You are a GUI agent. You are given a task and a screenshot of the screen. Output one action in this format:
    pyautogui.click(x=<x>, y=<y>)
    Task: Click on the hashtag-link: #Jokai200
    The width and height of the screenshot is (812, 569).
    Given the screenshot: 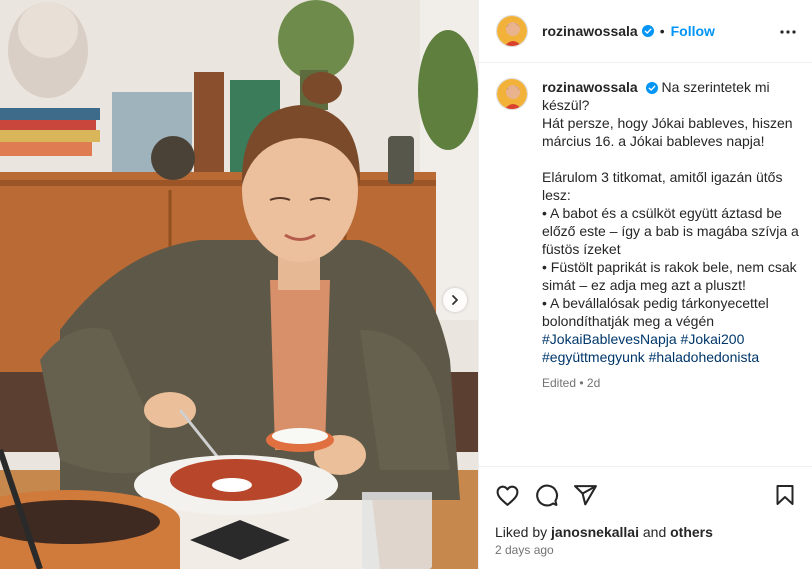 What is the action you would take?
    pyautogui.click(x=713, y=339)
    